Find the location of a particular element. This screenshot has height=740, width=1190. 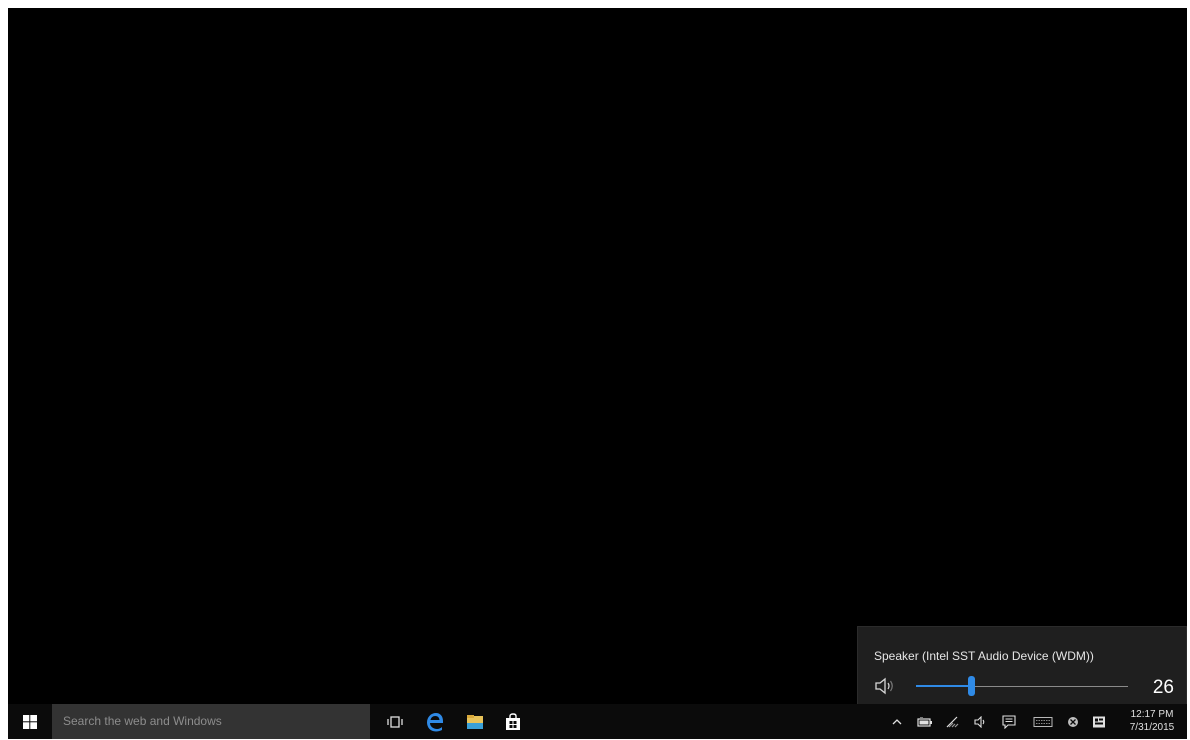

network-icon is located at coordinates (952, 721).